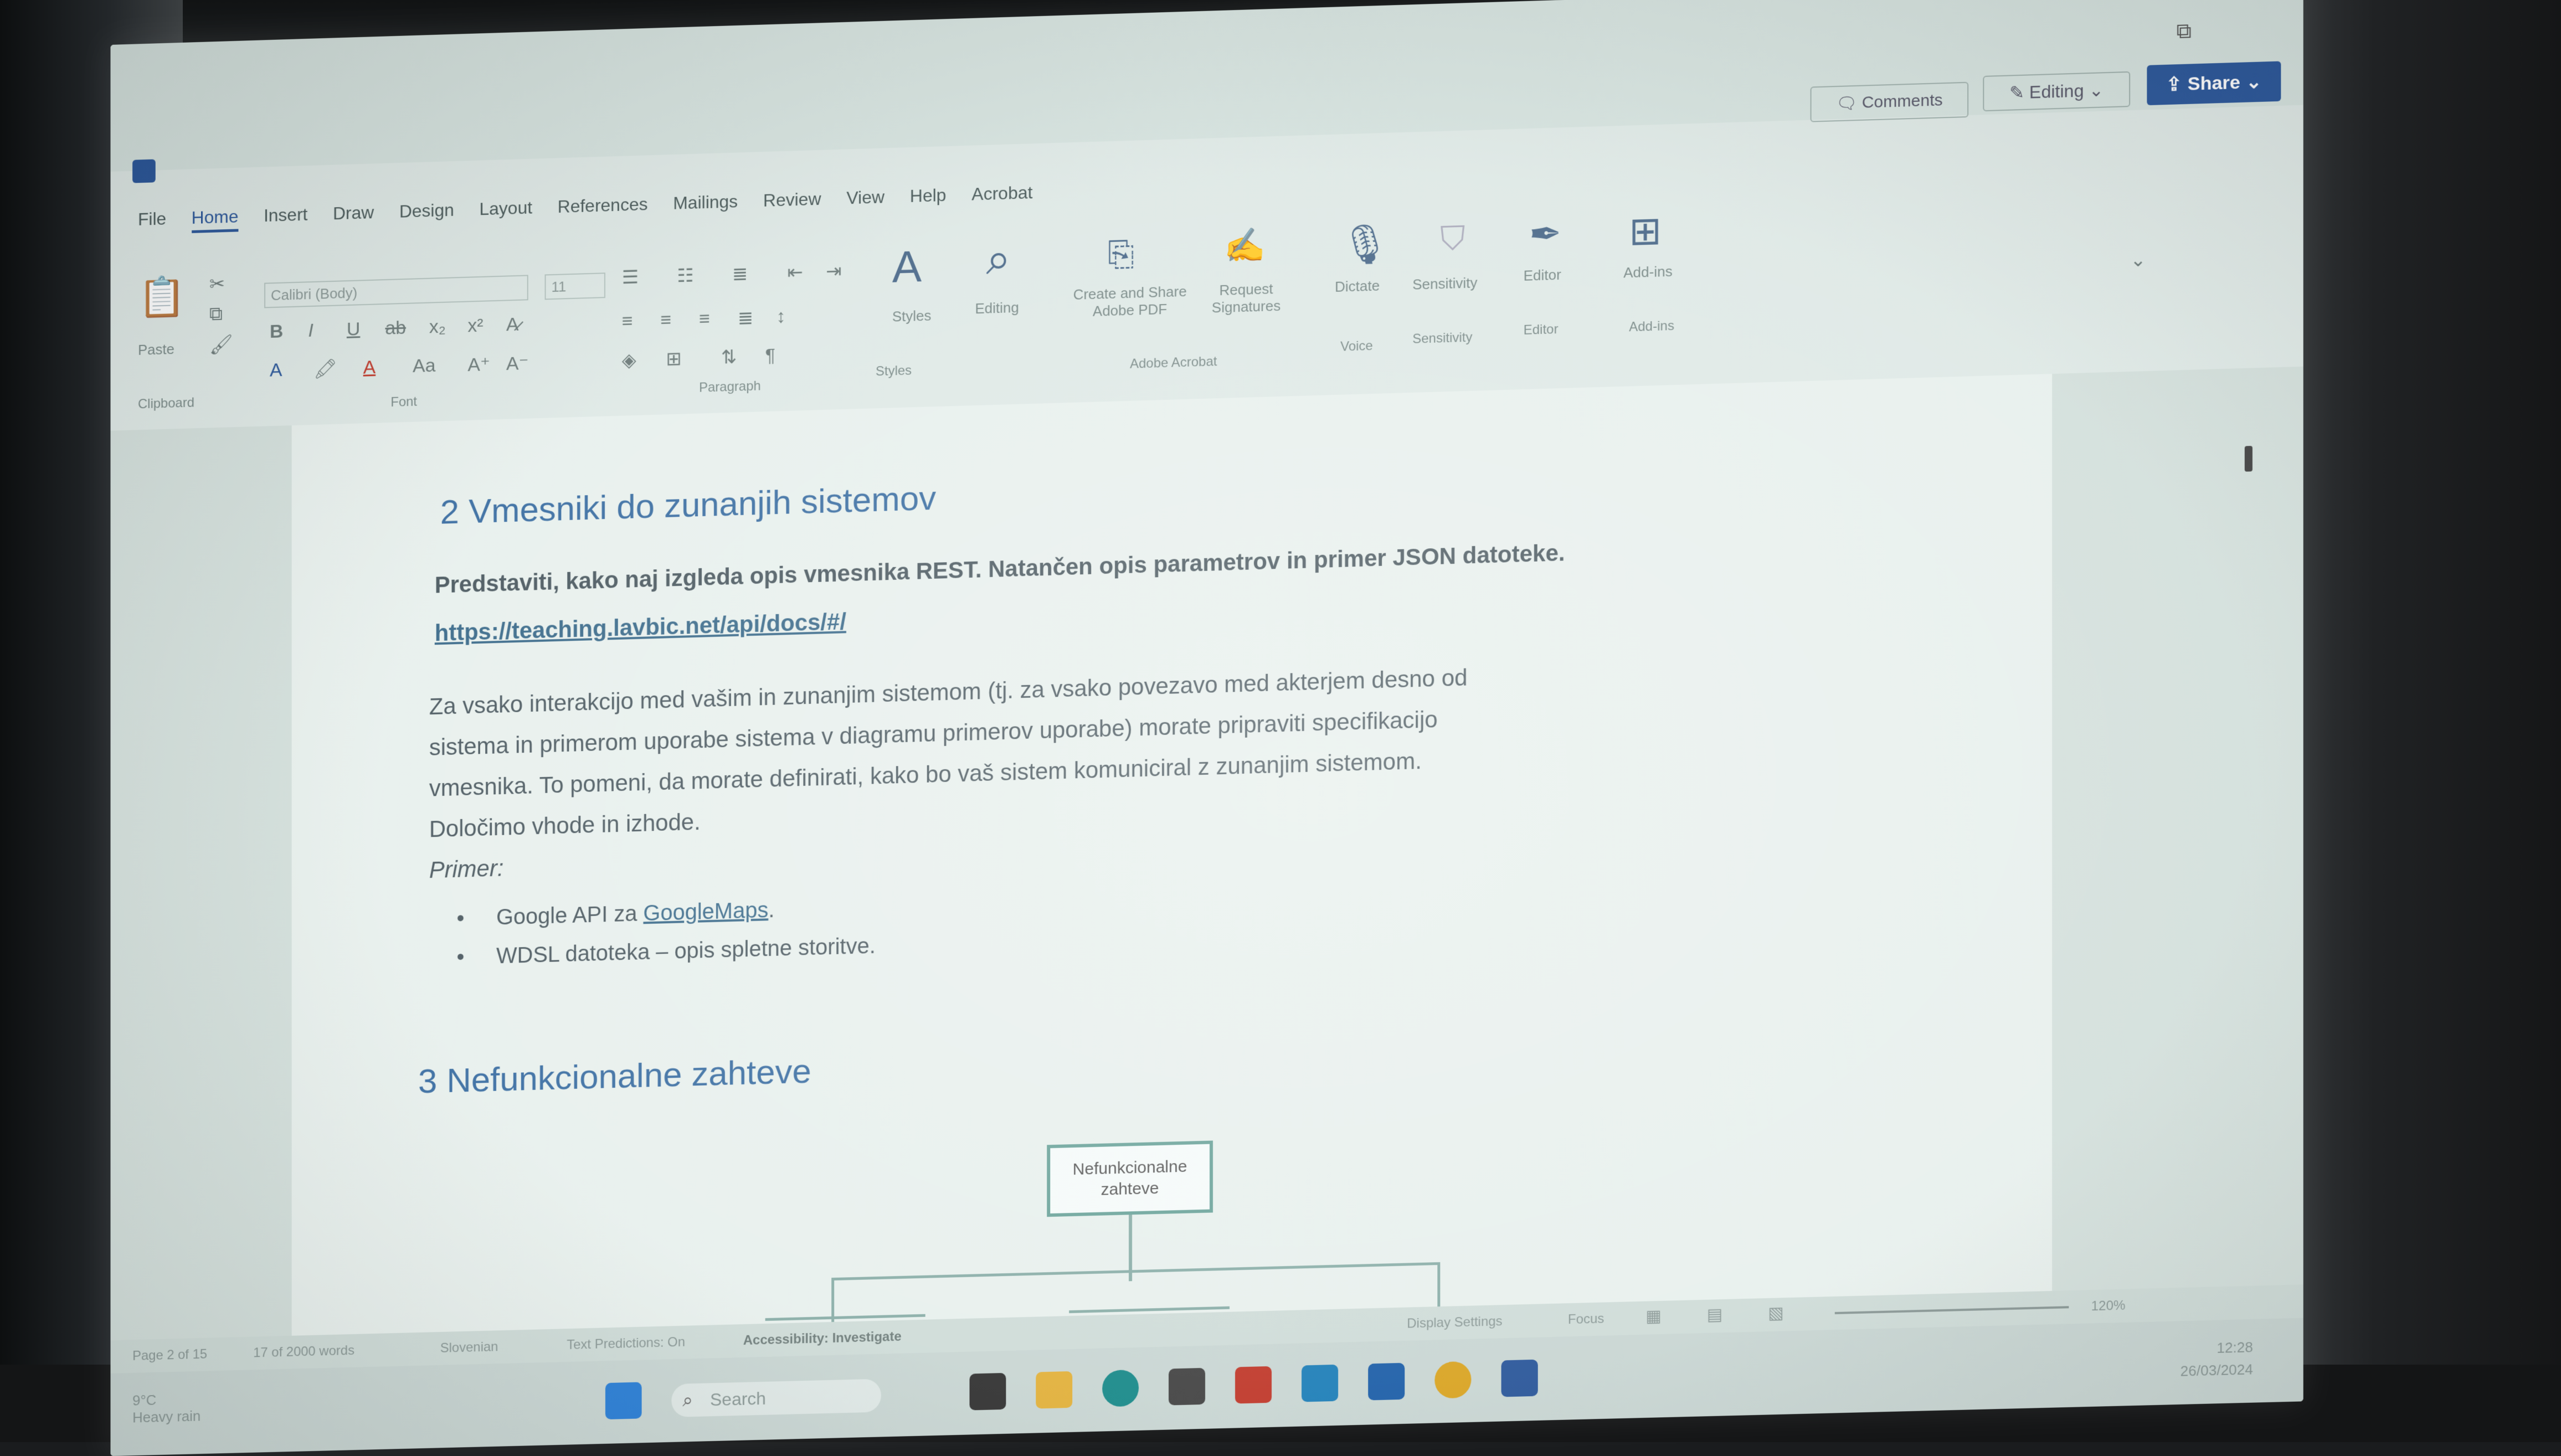 This screenshot has height=1456, width=2561. Describe the element at coordinates (1454, 1322) in the screenshot. I see `display-settings: Display Settings` at that location.